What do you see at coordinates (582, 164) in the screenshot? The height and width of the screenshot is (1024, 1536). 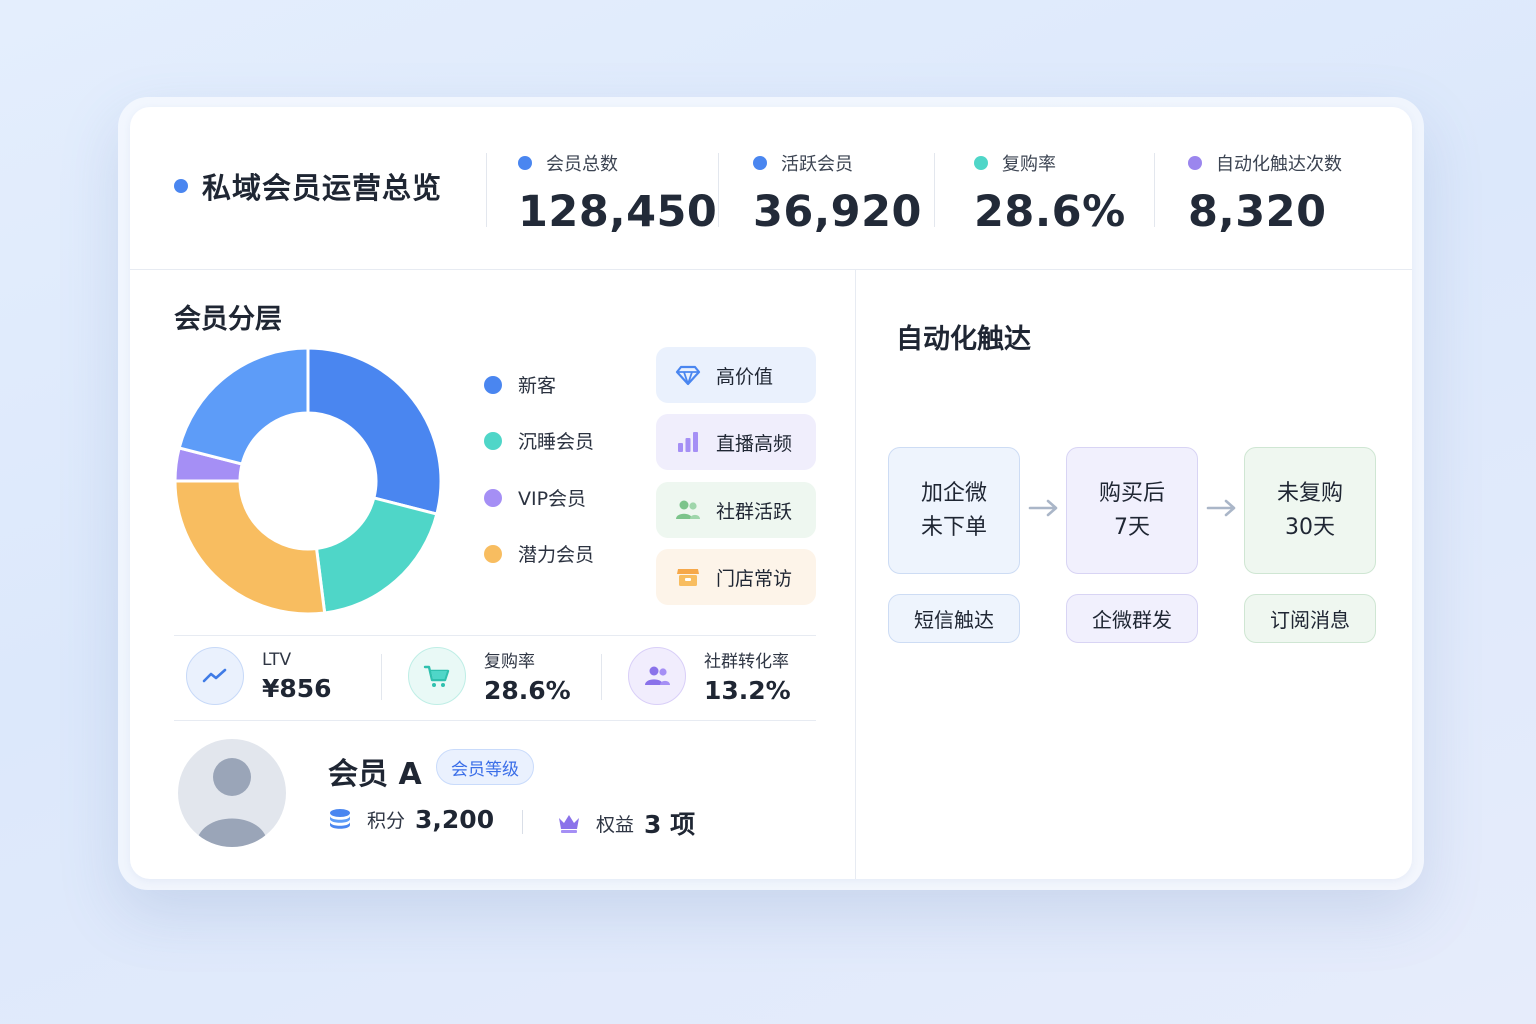 I see `kpi-label: 会员总数` at bounding box center [582, 164].